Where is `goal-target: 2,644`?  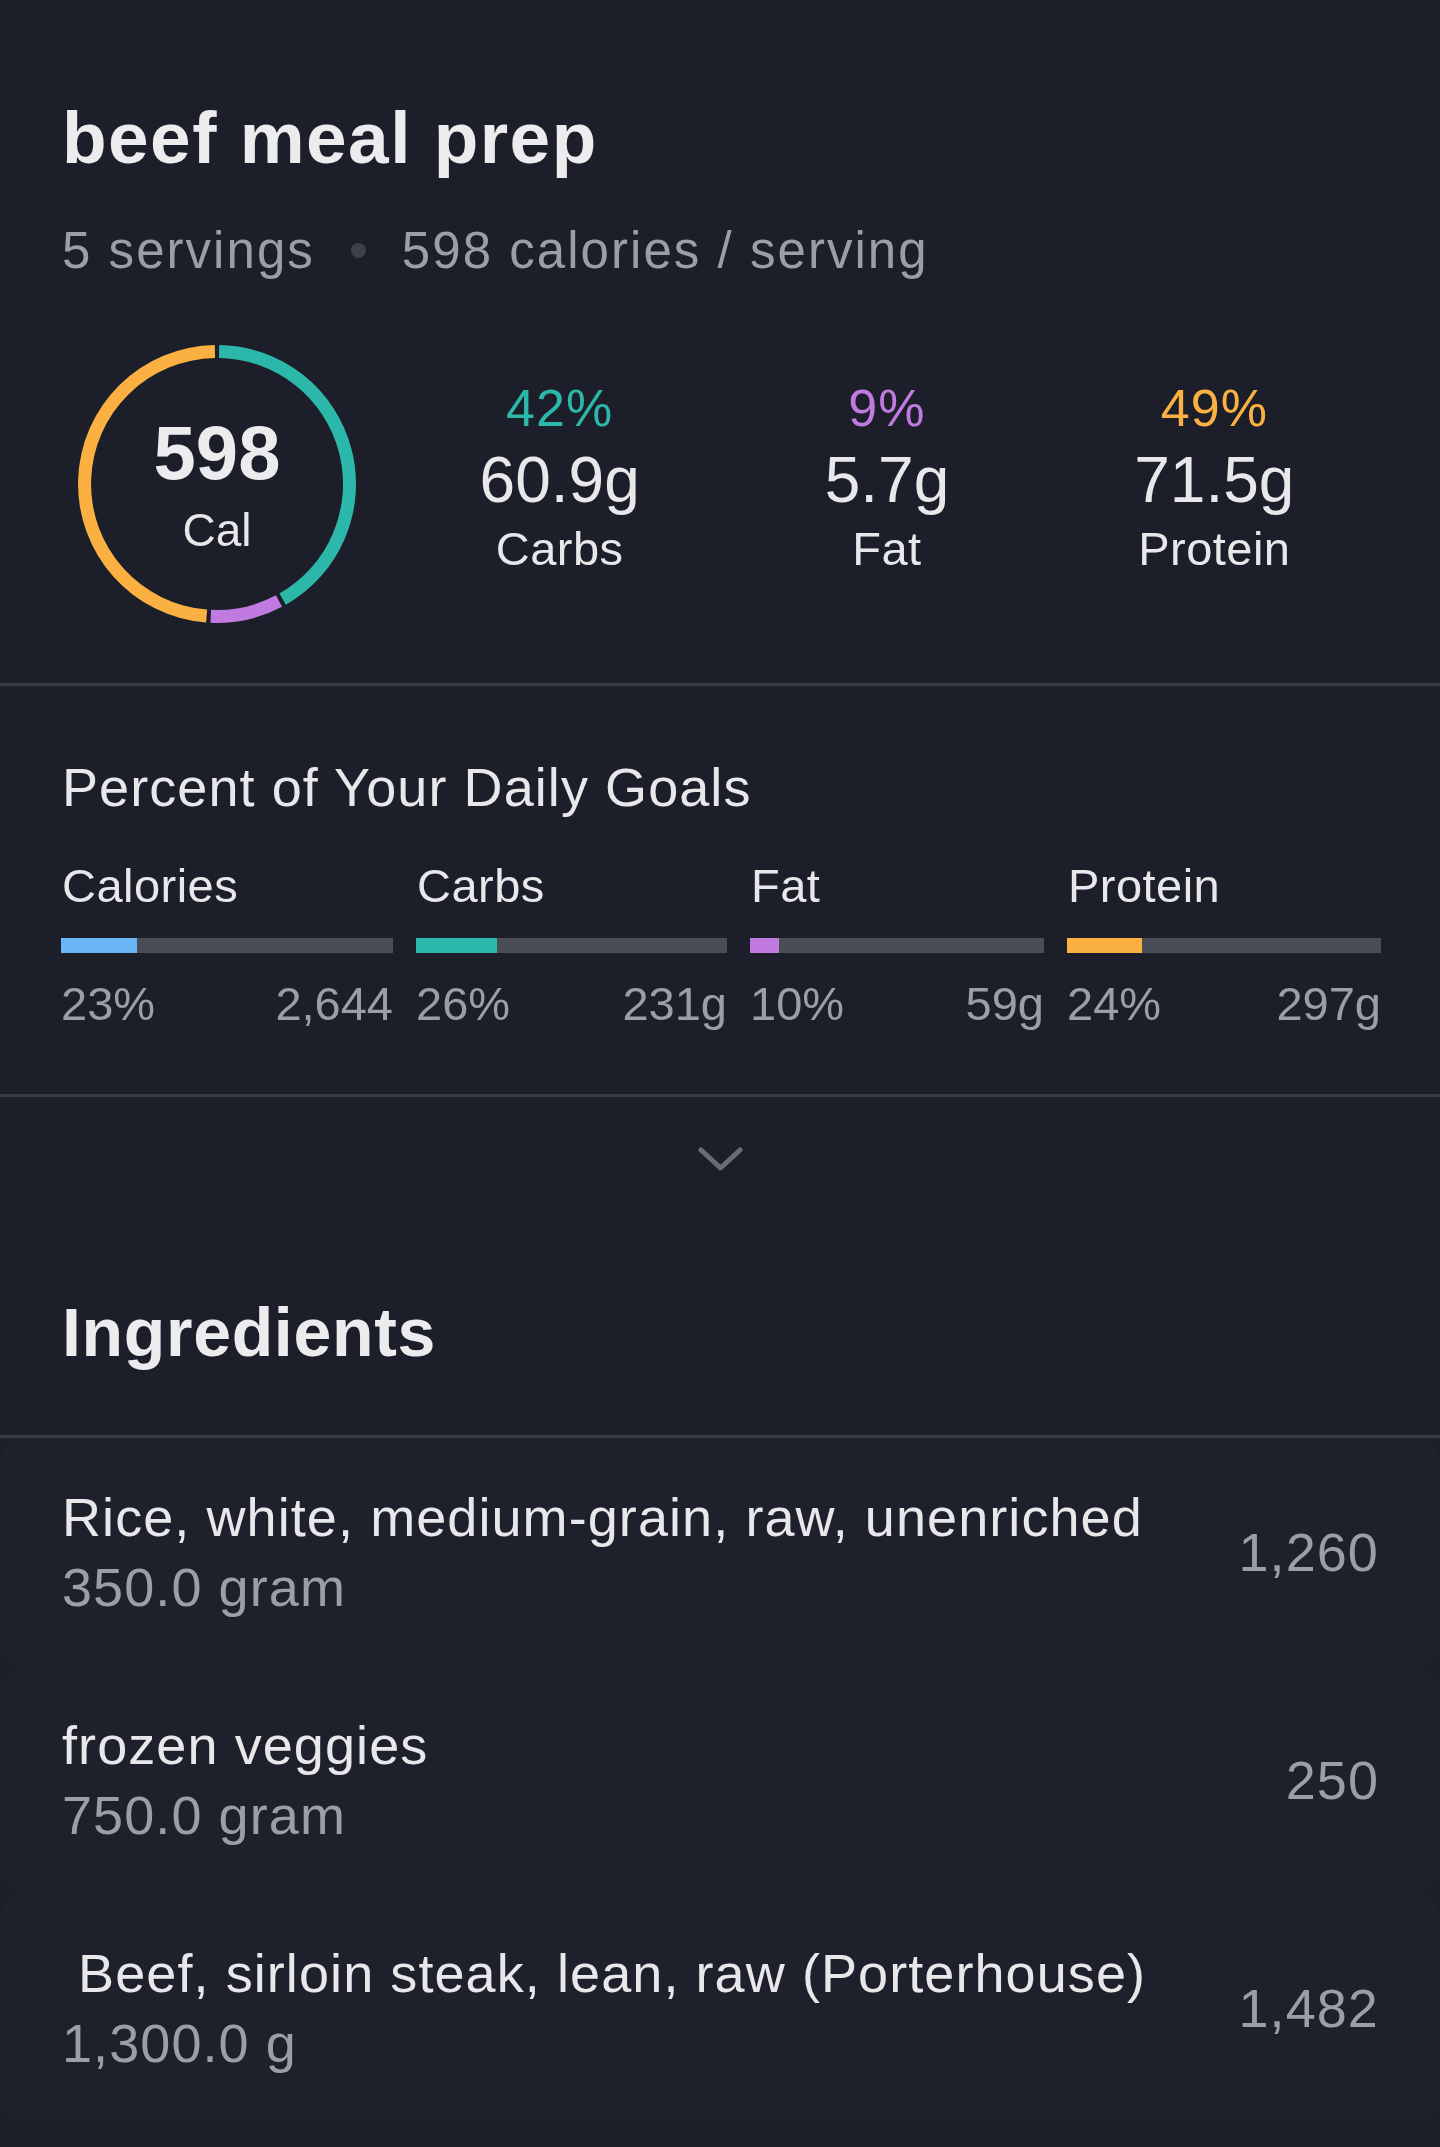
goal-target: 2,644 is located at coordinates (334, 1003).